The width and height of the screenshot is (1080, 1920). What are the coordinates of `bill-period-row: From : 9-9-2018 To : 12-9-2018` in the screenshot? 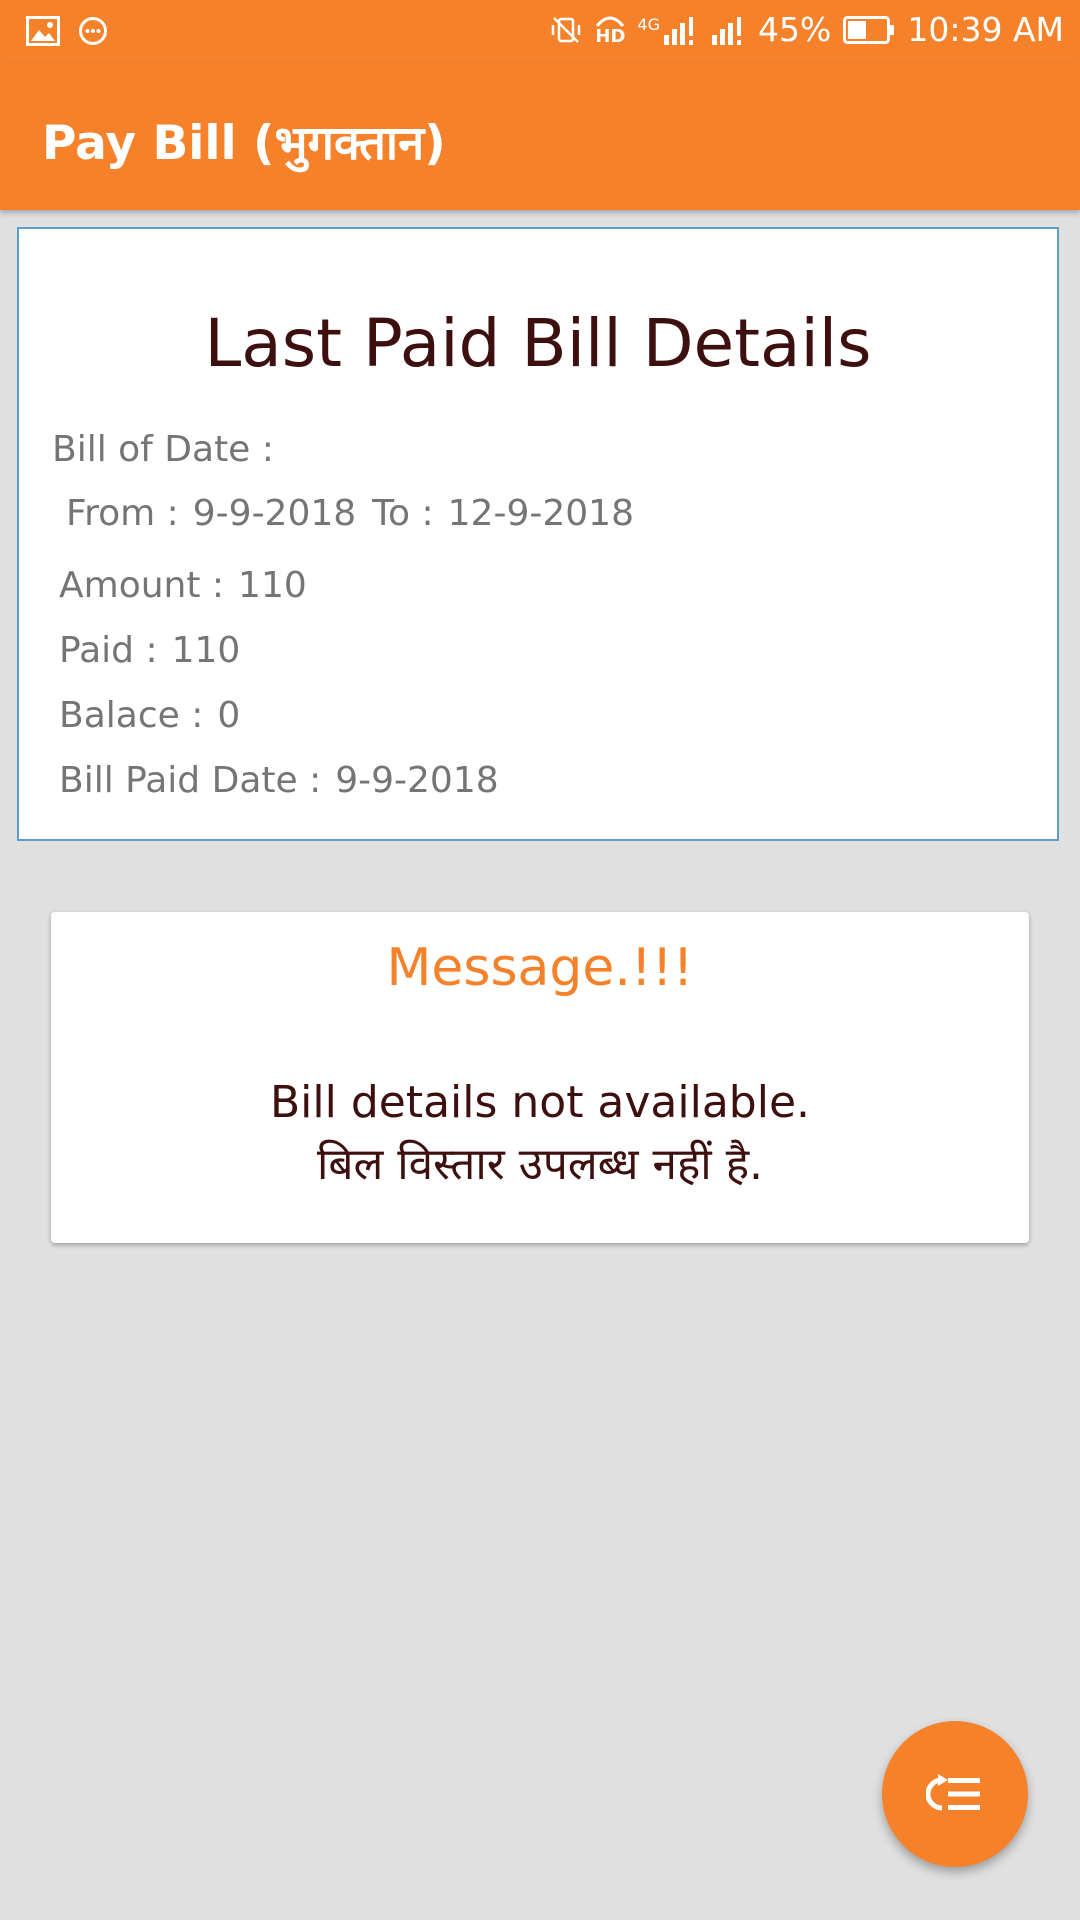 It's located at (350, 513).